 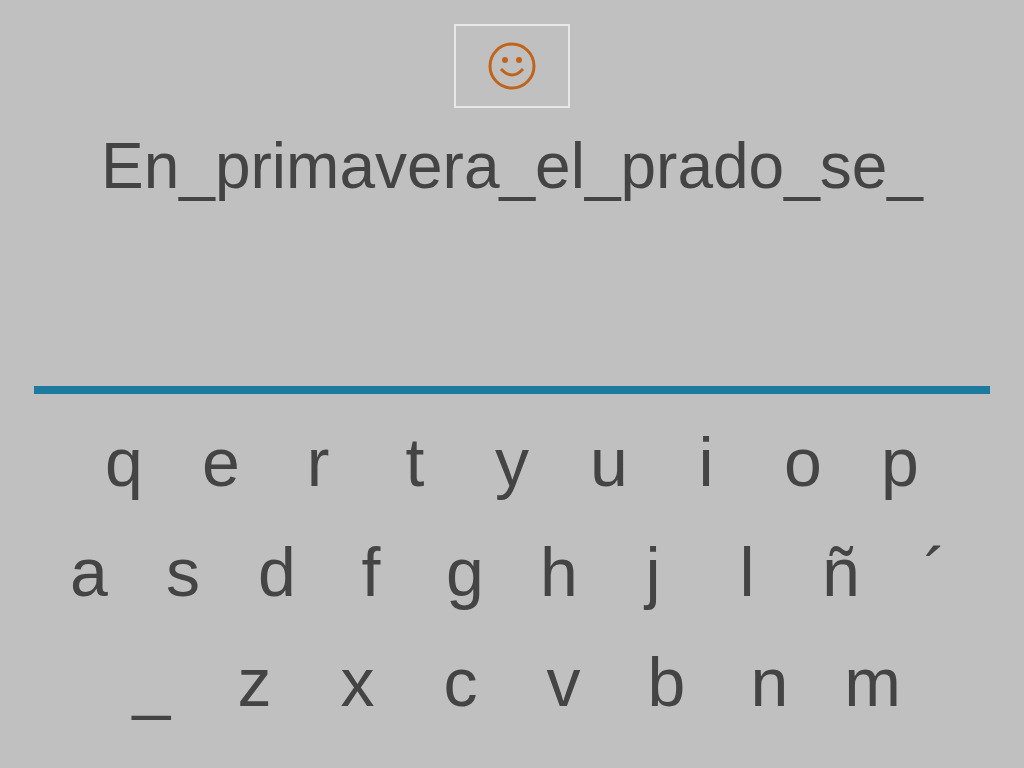 What do you see at coordinates (371, 572) in the screenshot?
I see `letter-key: f` at bounding box center [371, 572].